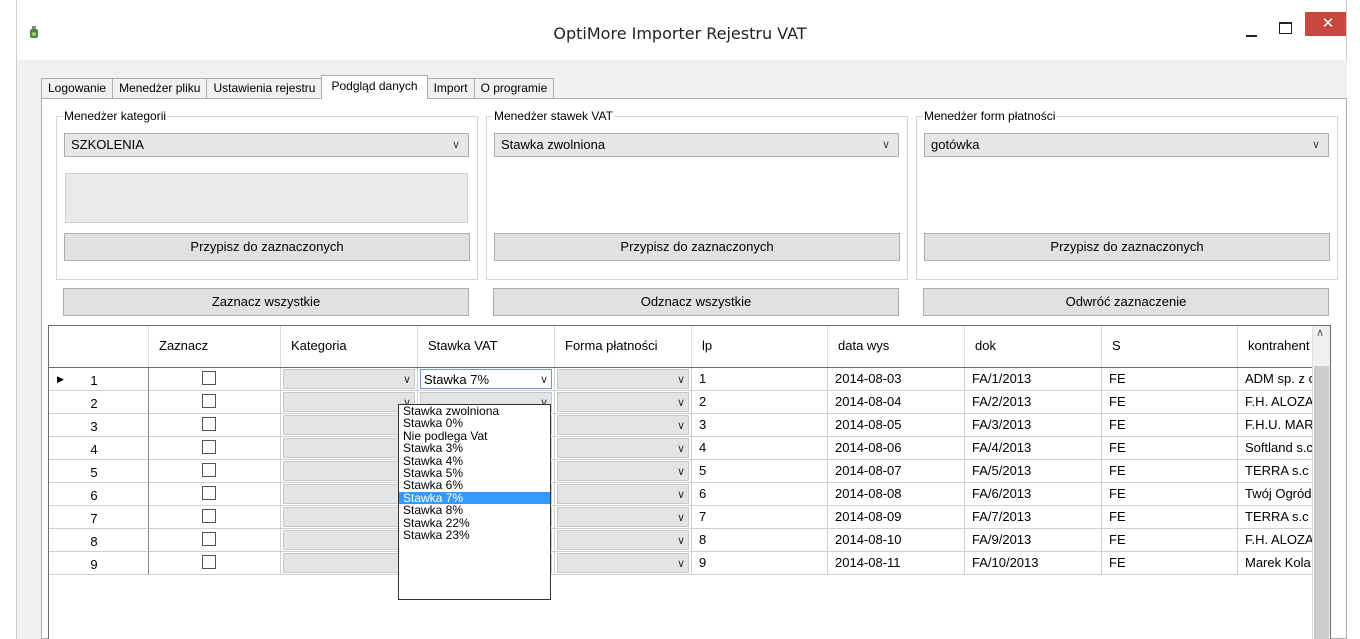  Describe the element at coordinates (760, 402) in the screenshot. I see `cell-lp: 2` at that location.